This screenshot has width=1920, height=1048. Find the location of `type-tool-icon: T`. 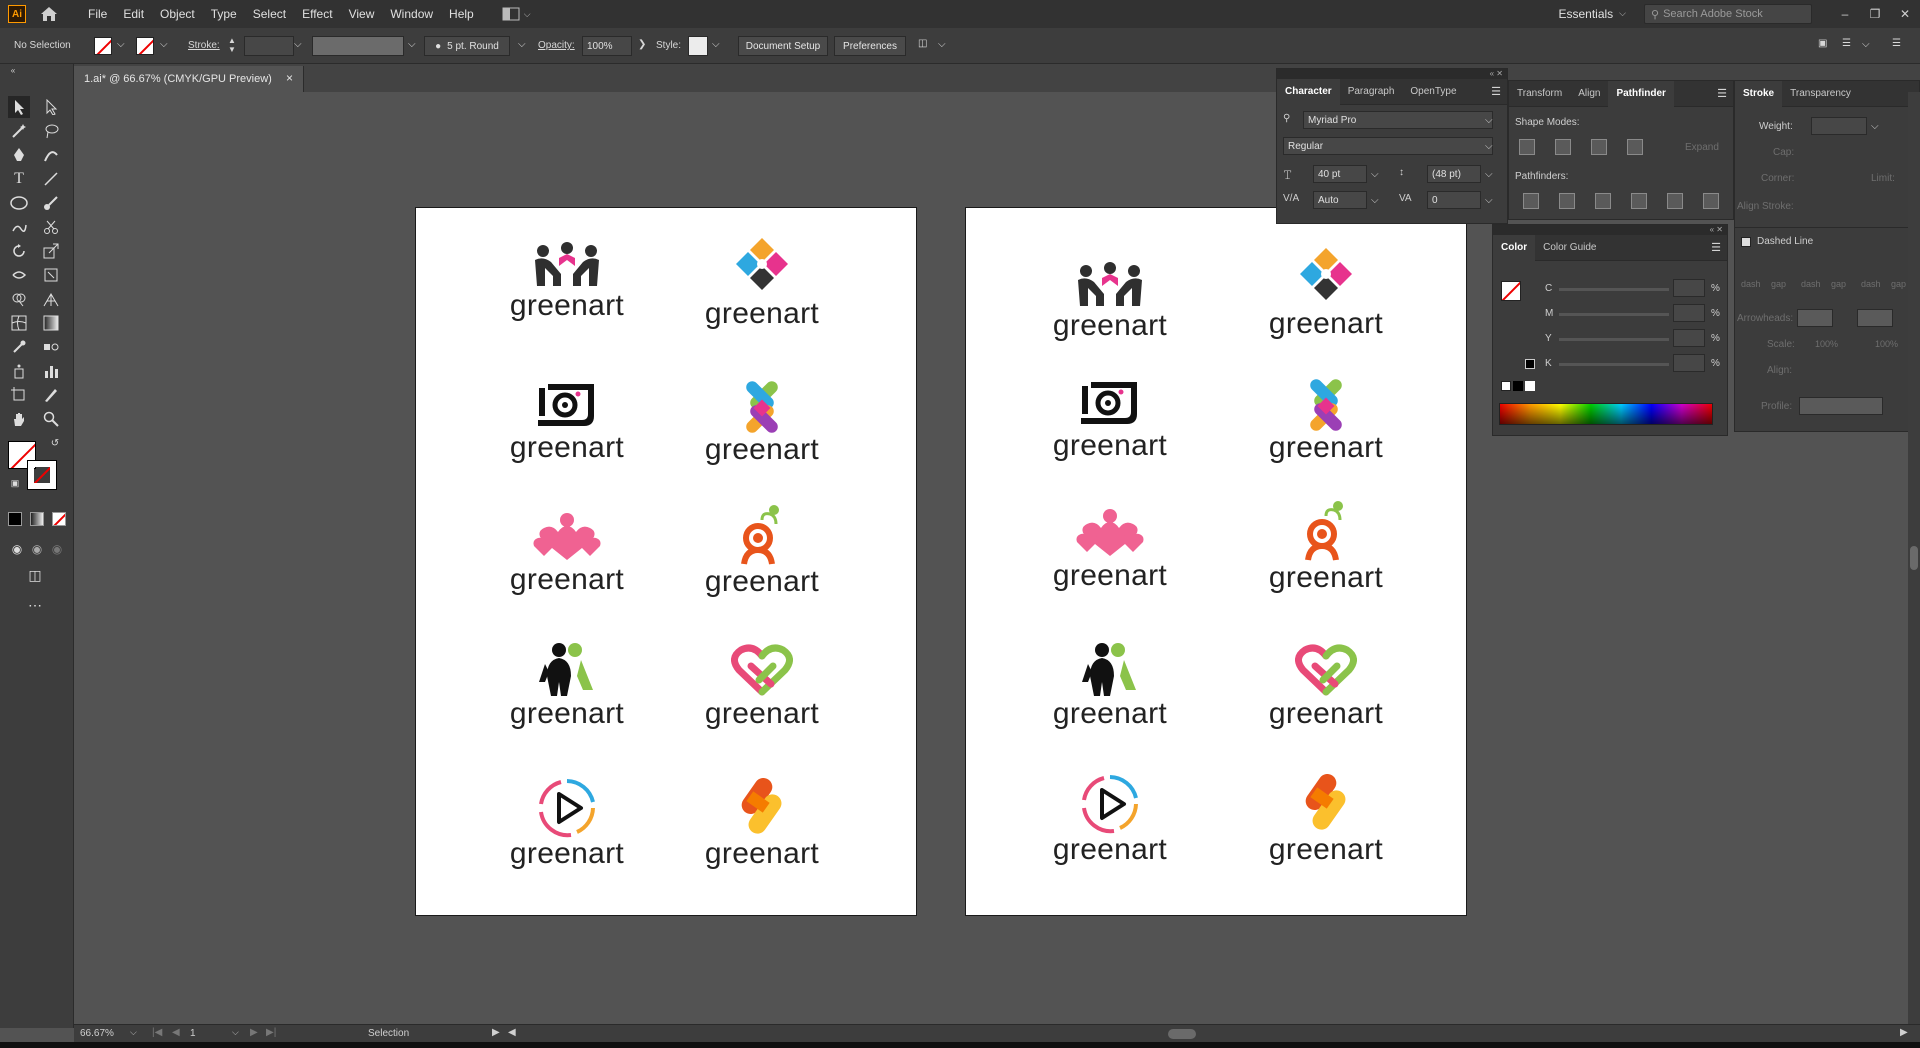

type-tool-icon: T is located at coordinates (19, 179).